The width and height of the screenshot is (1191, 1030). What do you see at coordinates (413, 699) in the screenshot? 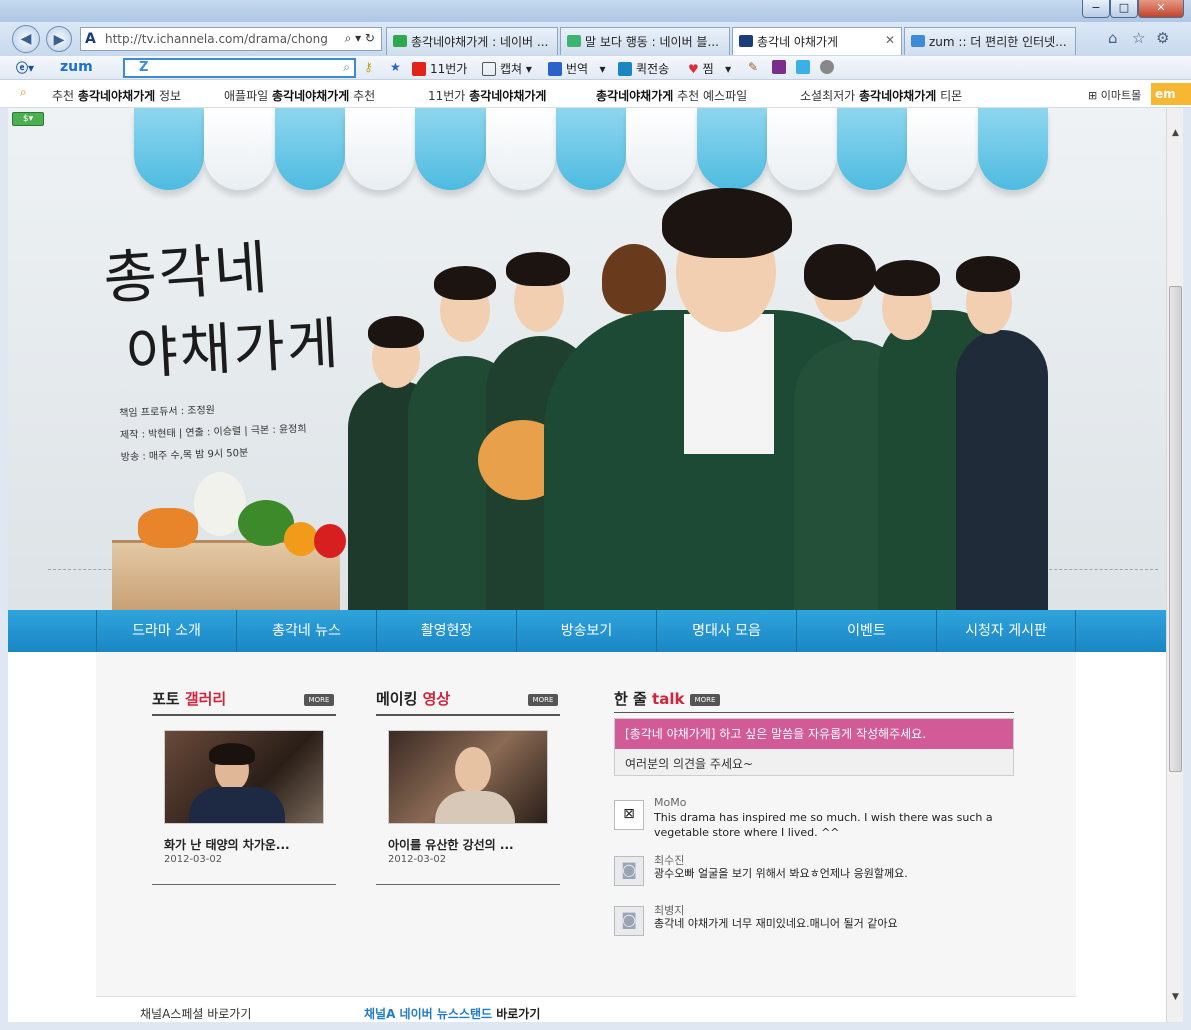
I see `making-video-title: 메이킹 영상` at bounding box center [413, 699].